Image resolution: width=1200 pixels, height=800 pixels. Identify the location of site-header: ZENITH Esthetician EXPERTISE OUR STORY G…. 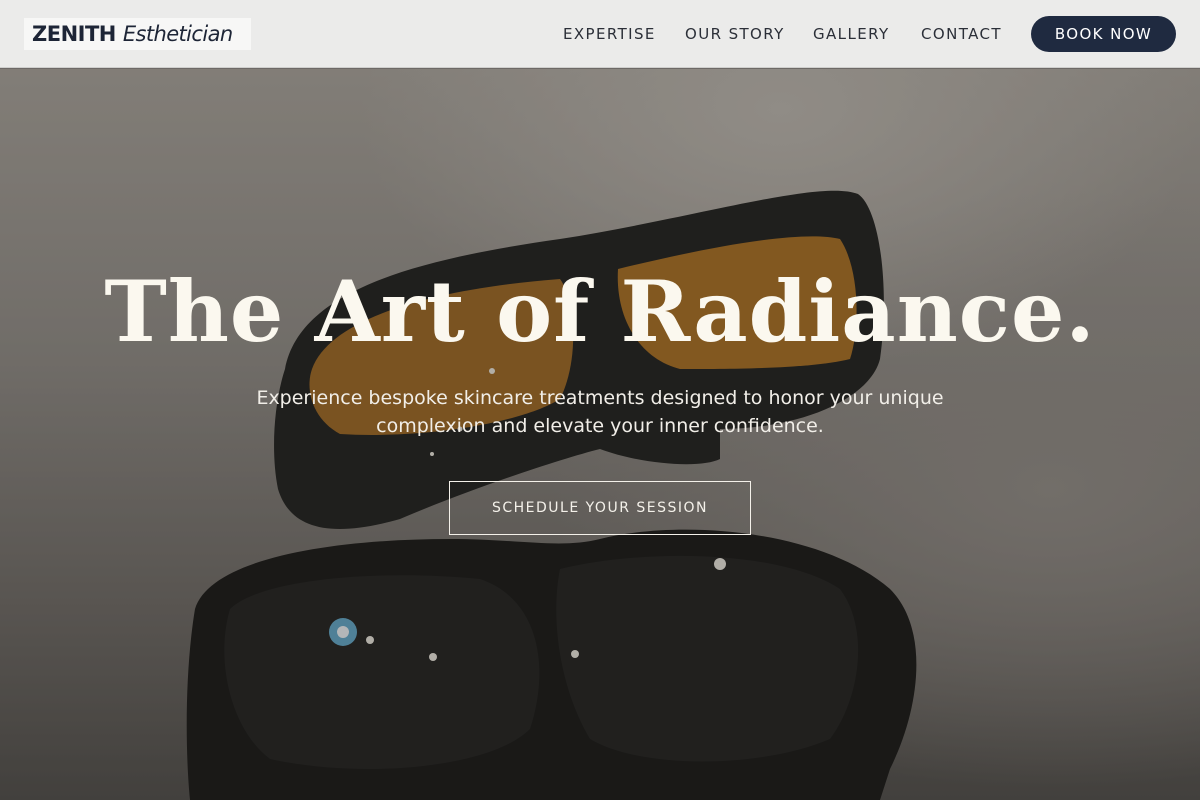
(600, 34).